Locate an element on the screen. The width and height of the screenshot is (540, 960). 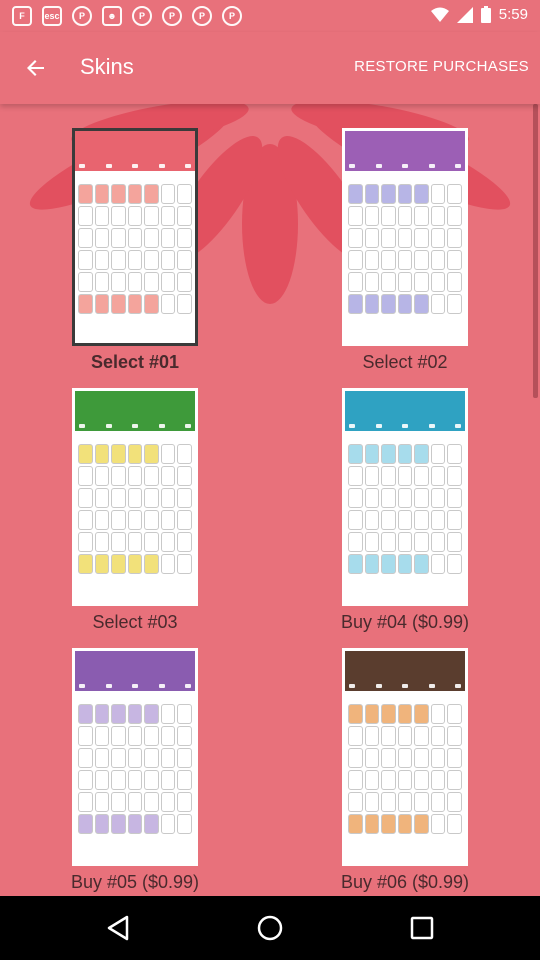
skin-card: Select #02 is located at coordinates (405, 250).